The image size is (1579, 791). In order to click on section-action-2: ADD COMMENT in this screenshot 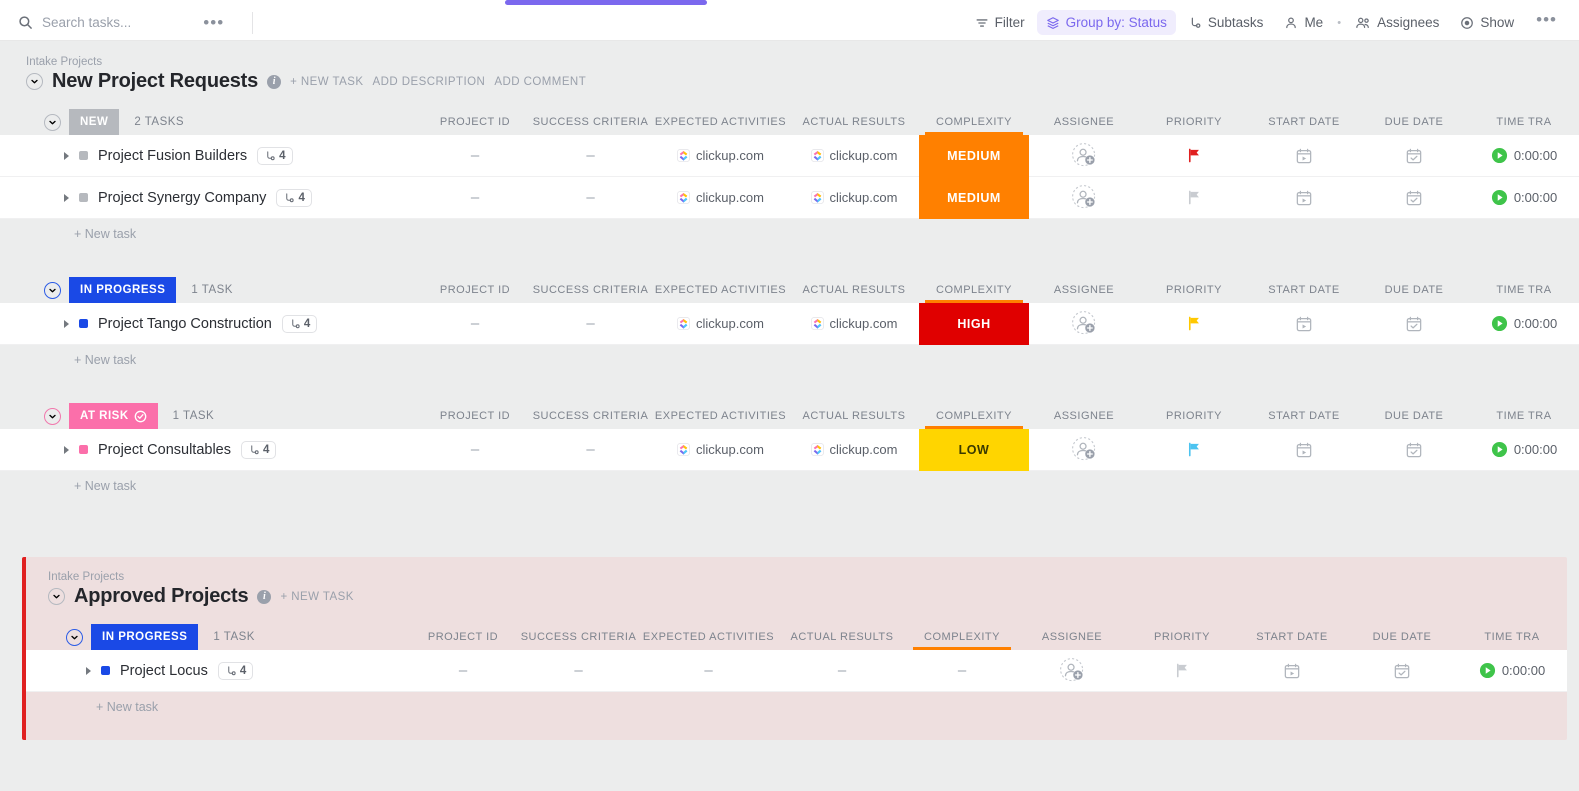, I will do `click(540, 82)`.